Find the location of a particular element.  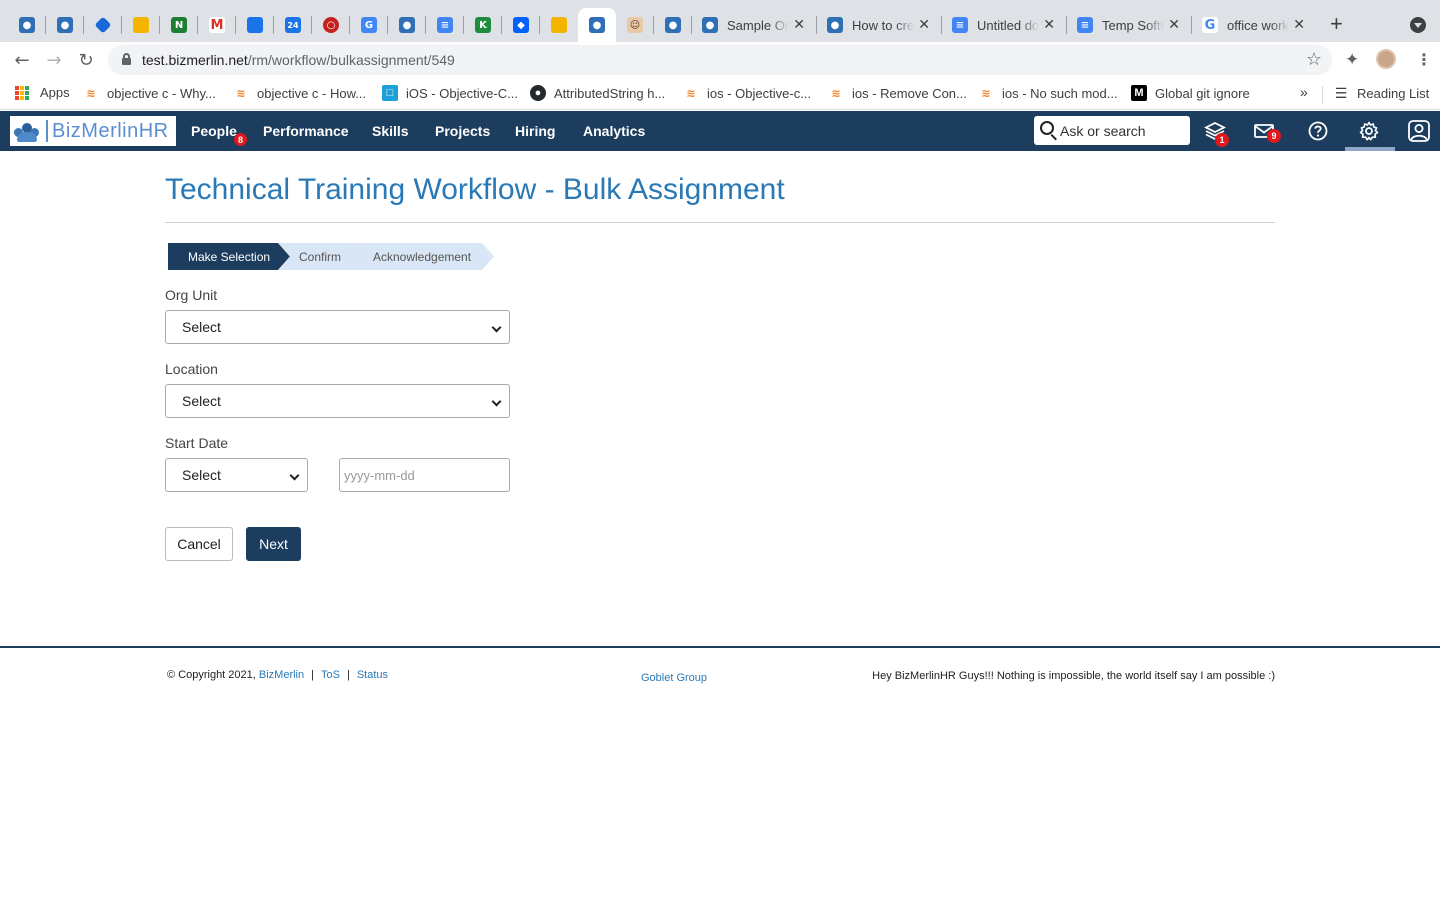

settings-gear-icon is located at coordinates (1369, 131).